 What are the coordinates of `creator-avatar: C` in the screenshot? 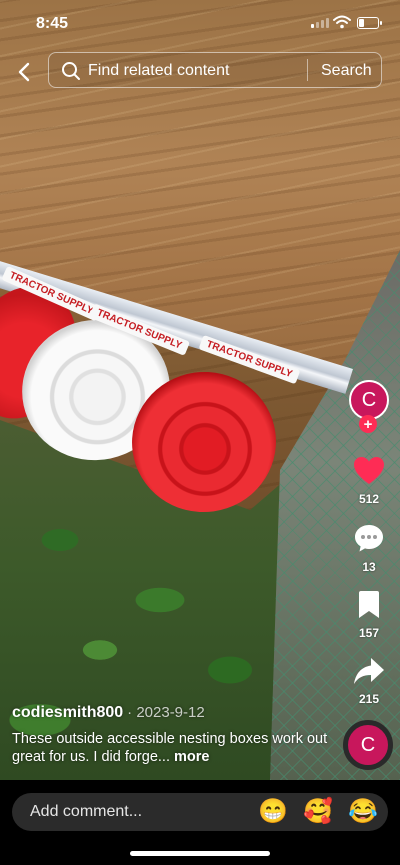 It's located at (369, 400).